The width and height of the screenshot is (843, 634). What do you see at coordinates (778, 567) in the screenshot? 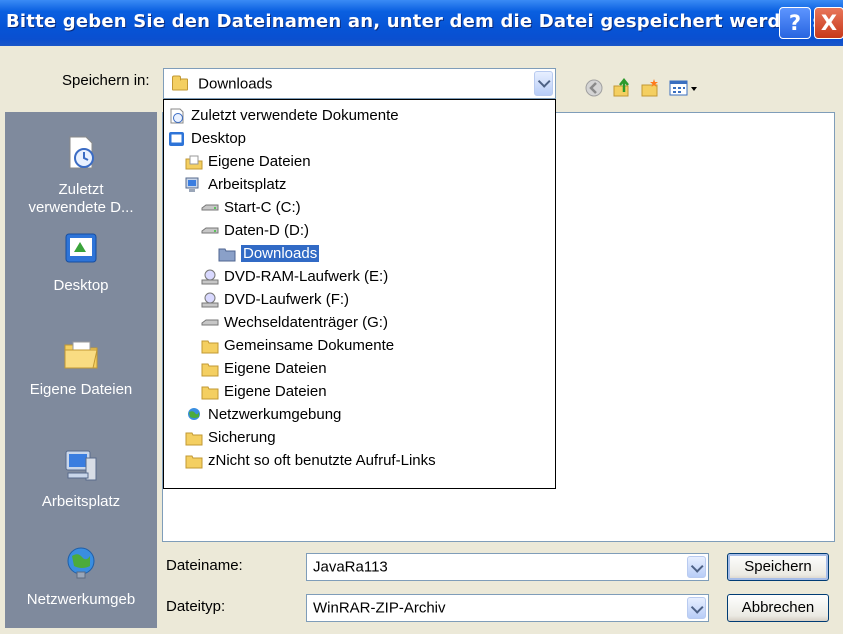
I see `save-button: Speichern` at bounding box center [778, 567].